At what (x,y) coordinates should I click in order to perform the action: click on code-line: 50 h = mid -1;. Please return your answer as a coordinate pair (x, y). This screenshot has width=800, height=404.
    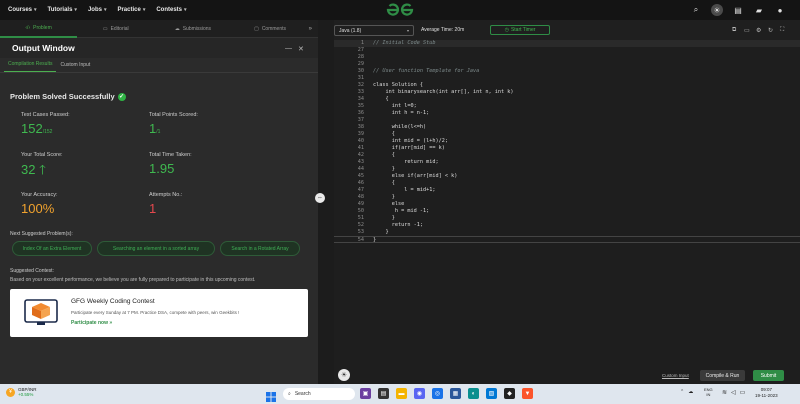
    Looking at the image, I should click on (567, 211).